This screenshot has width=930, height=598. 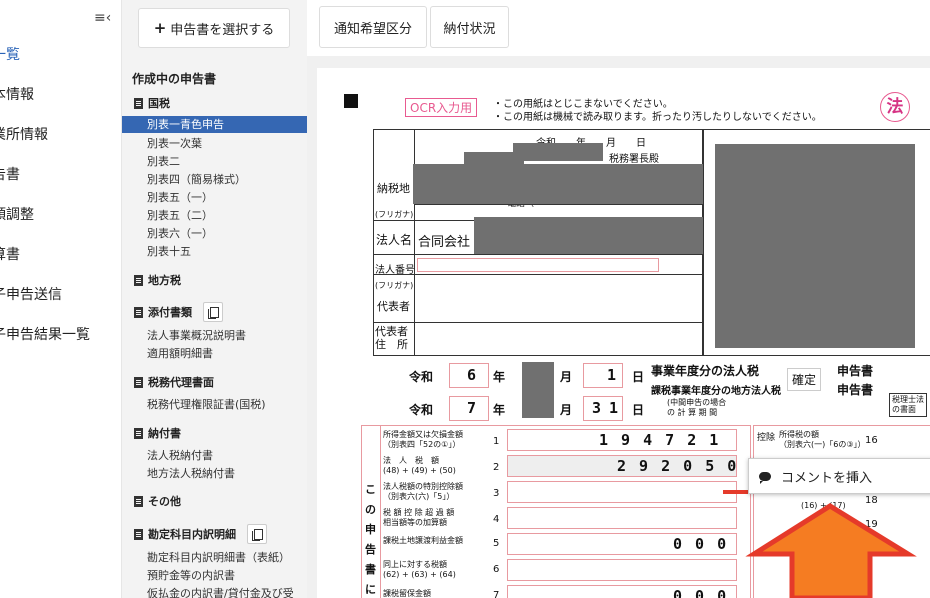 What do you see at coordinates (17, 214) in the screenshot?
I see `nav-item-adjustments: 類調整` at bounding box center [17, 214].